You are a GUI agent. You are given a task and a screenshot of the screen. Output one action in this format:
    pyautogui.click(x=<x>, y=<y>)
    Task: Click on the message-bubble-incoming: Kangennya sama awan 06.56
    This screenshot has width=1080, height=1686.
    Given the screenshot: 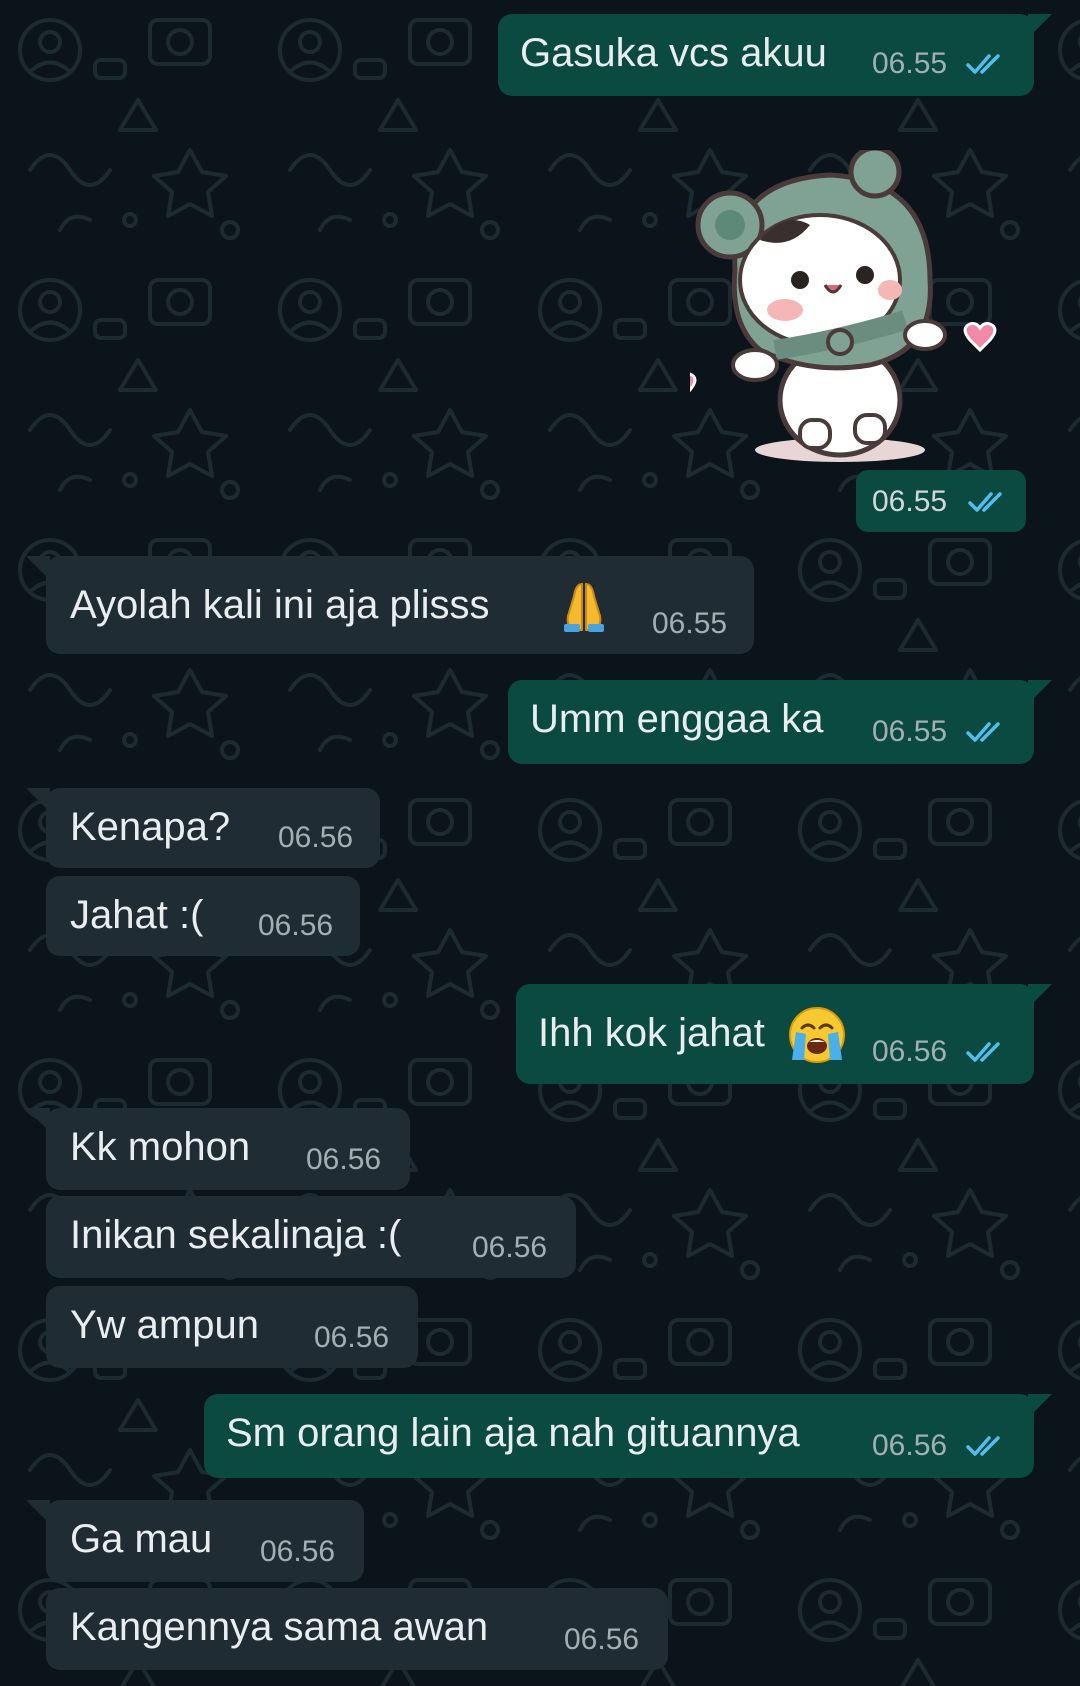 What is the action you would take?
    pyautogui.click(x=357, y=1629)
    